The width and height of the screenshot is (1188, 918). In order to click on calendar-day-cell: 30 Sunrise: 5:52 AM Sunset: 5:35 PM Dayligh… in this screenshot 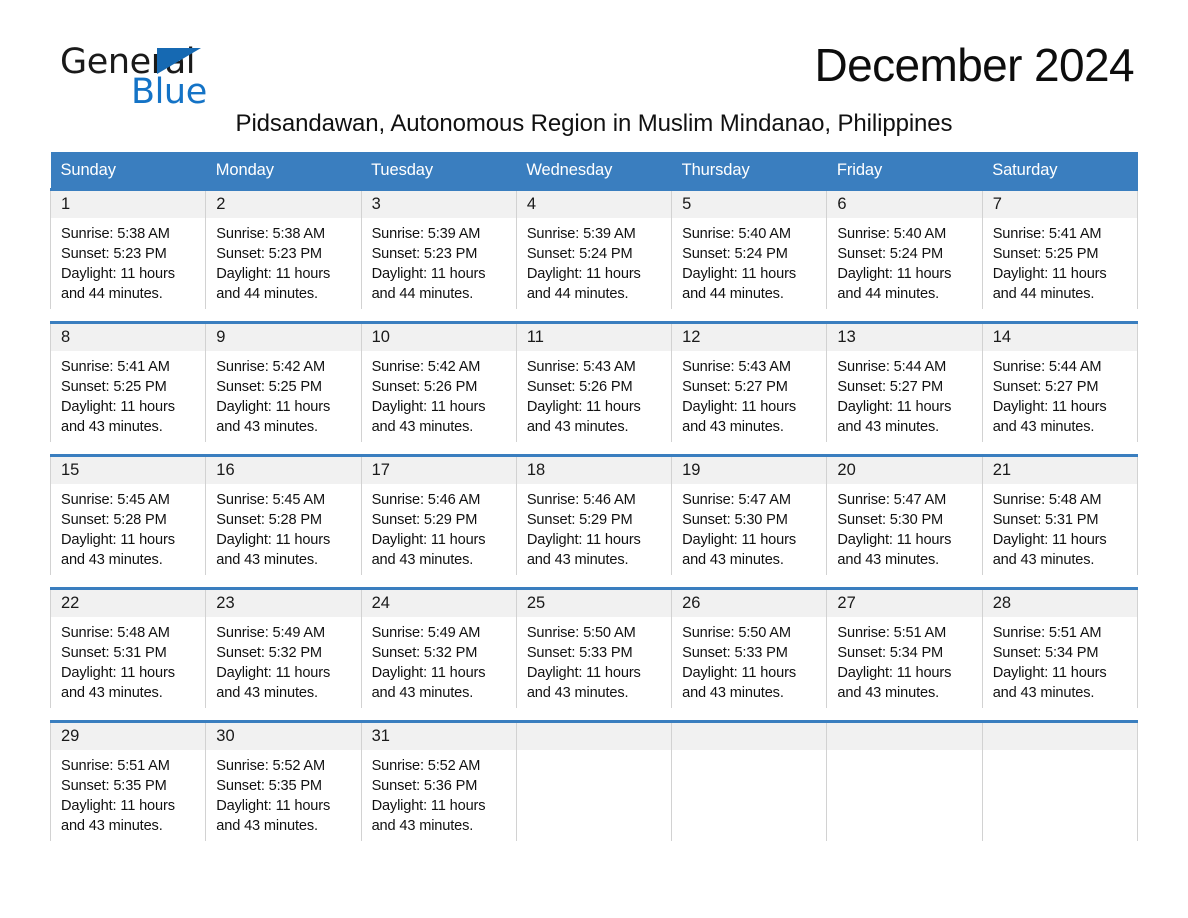, I will do `click(283, 780)`.